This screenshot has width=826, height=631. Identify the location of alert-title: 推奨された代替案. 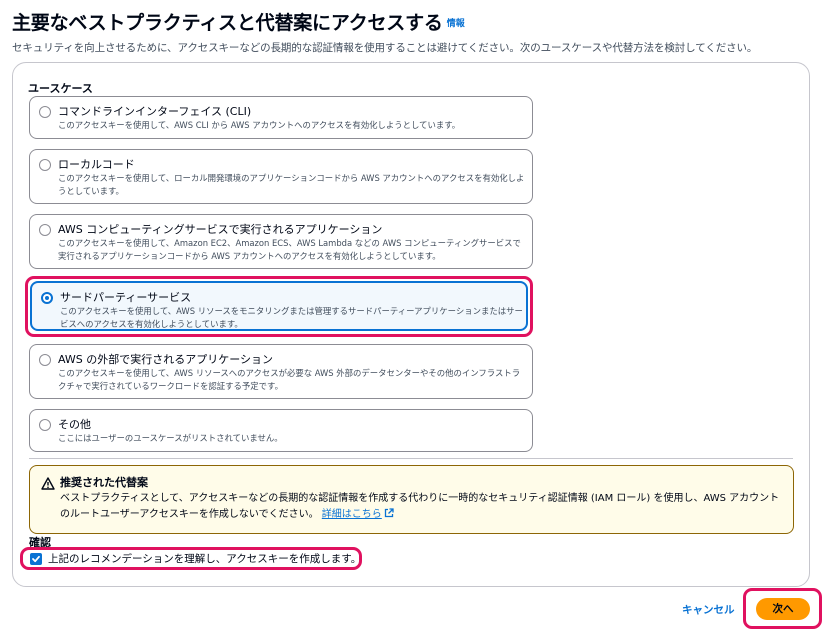
(104, 482).